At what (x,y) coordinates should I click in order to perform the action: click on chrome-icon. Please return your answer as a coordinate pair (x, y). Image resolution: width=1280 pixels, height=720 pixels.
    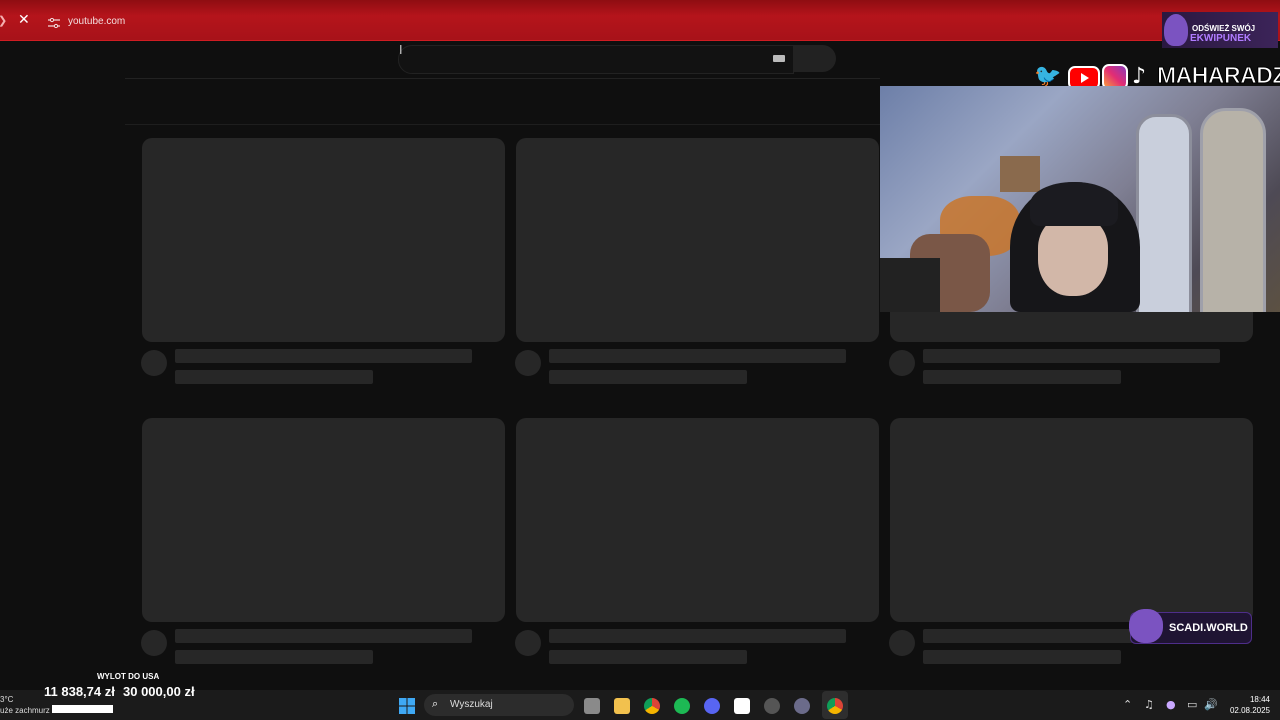
    Looking at the image, I should click on (652, 706).